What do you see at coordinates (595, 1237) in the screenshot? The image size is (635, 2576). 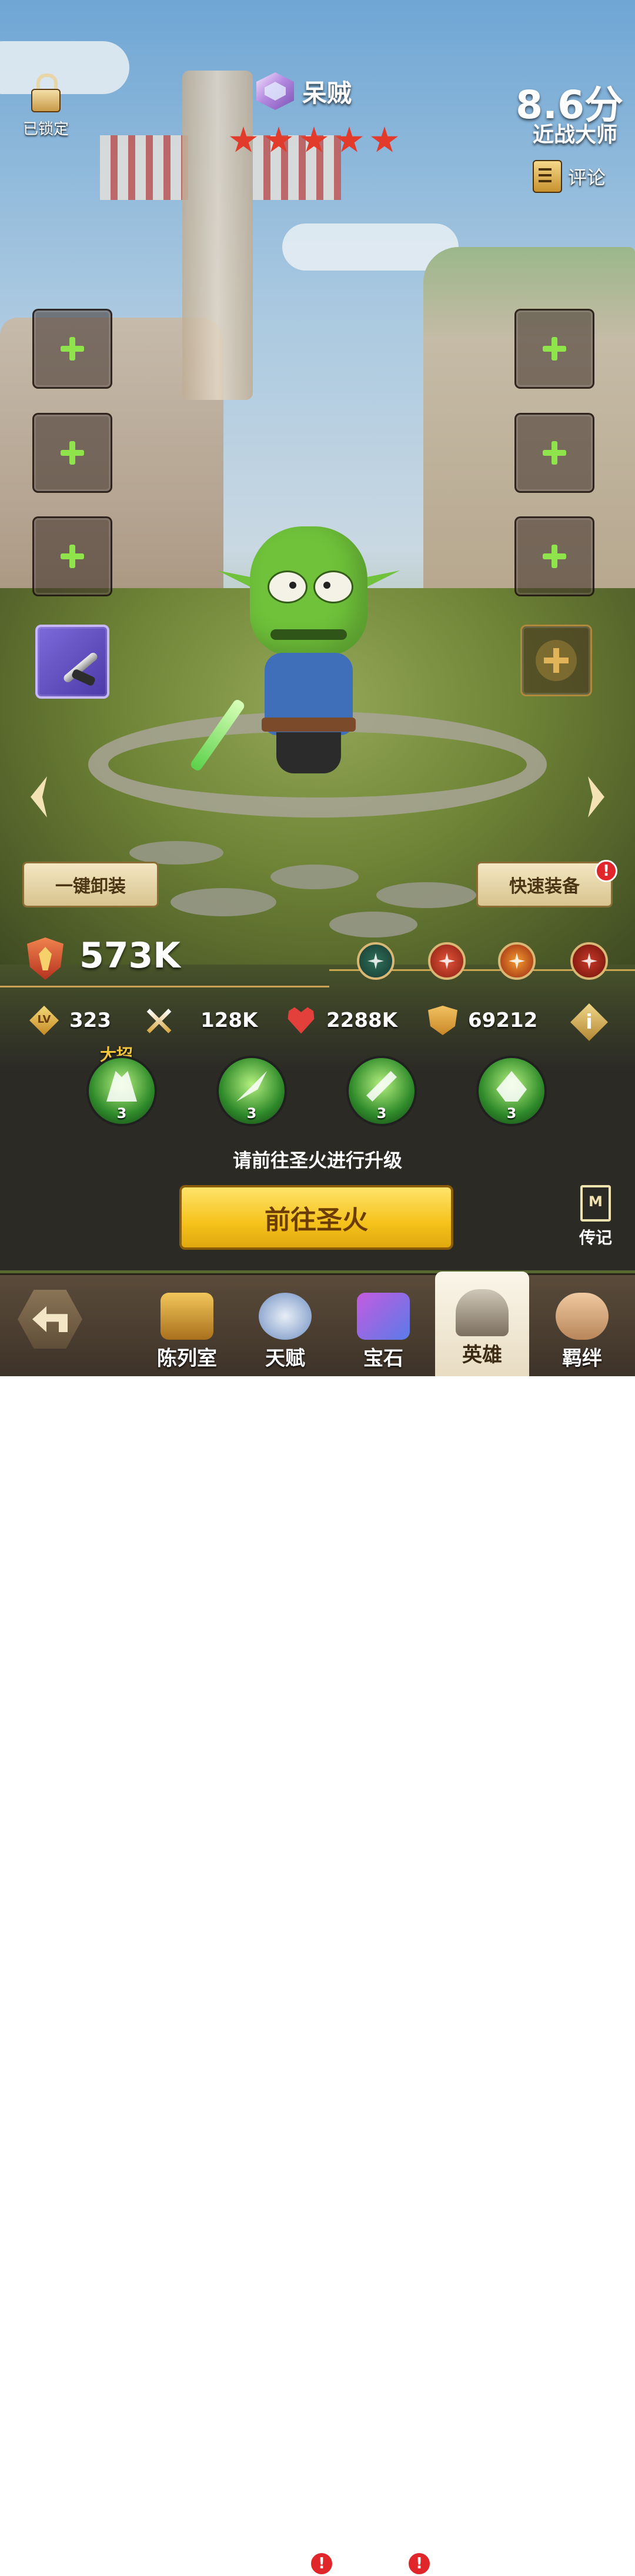 I see `biography-label: 传记` at bounding box center [595, 1237].